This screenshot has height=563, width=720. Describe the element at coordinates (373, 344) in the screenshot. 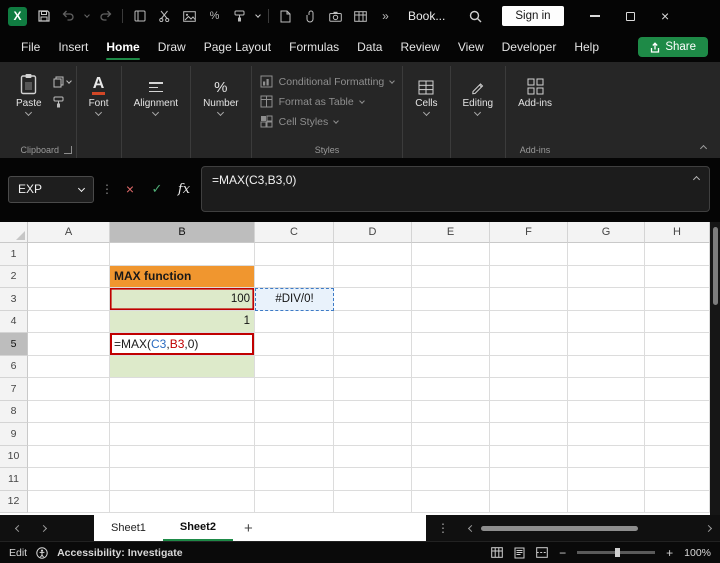

I see `cell-D5` at that location.